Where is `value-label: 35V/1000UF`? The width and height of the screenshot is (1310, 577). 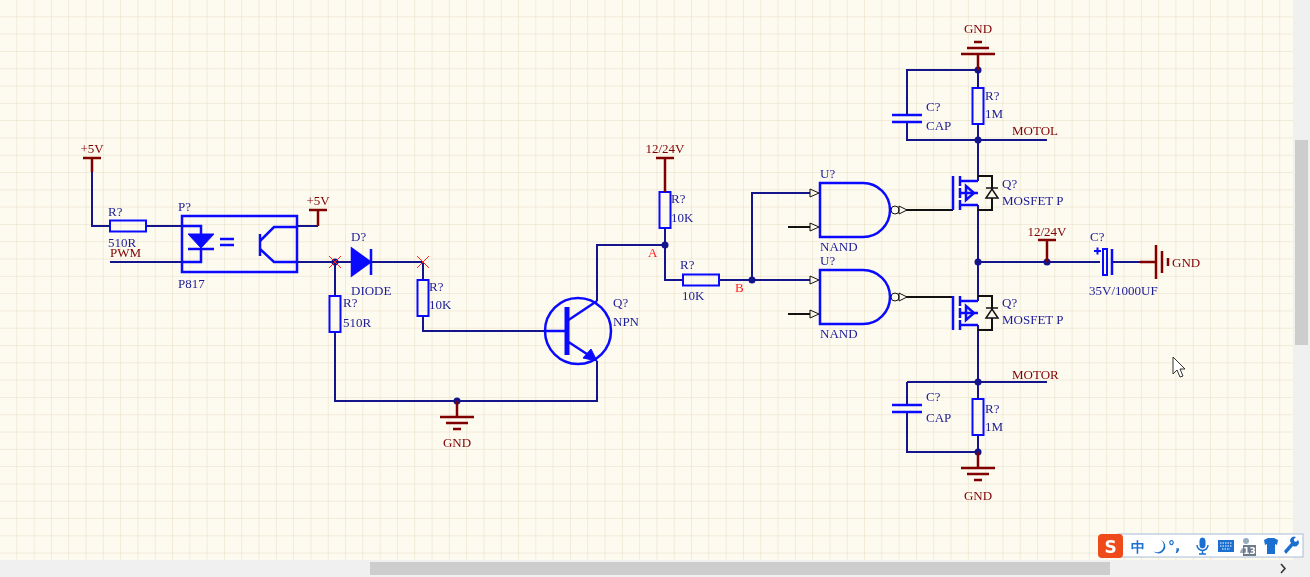
value-label: 35V/1000UF is located at coordinates (1123, 290).